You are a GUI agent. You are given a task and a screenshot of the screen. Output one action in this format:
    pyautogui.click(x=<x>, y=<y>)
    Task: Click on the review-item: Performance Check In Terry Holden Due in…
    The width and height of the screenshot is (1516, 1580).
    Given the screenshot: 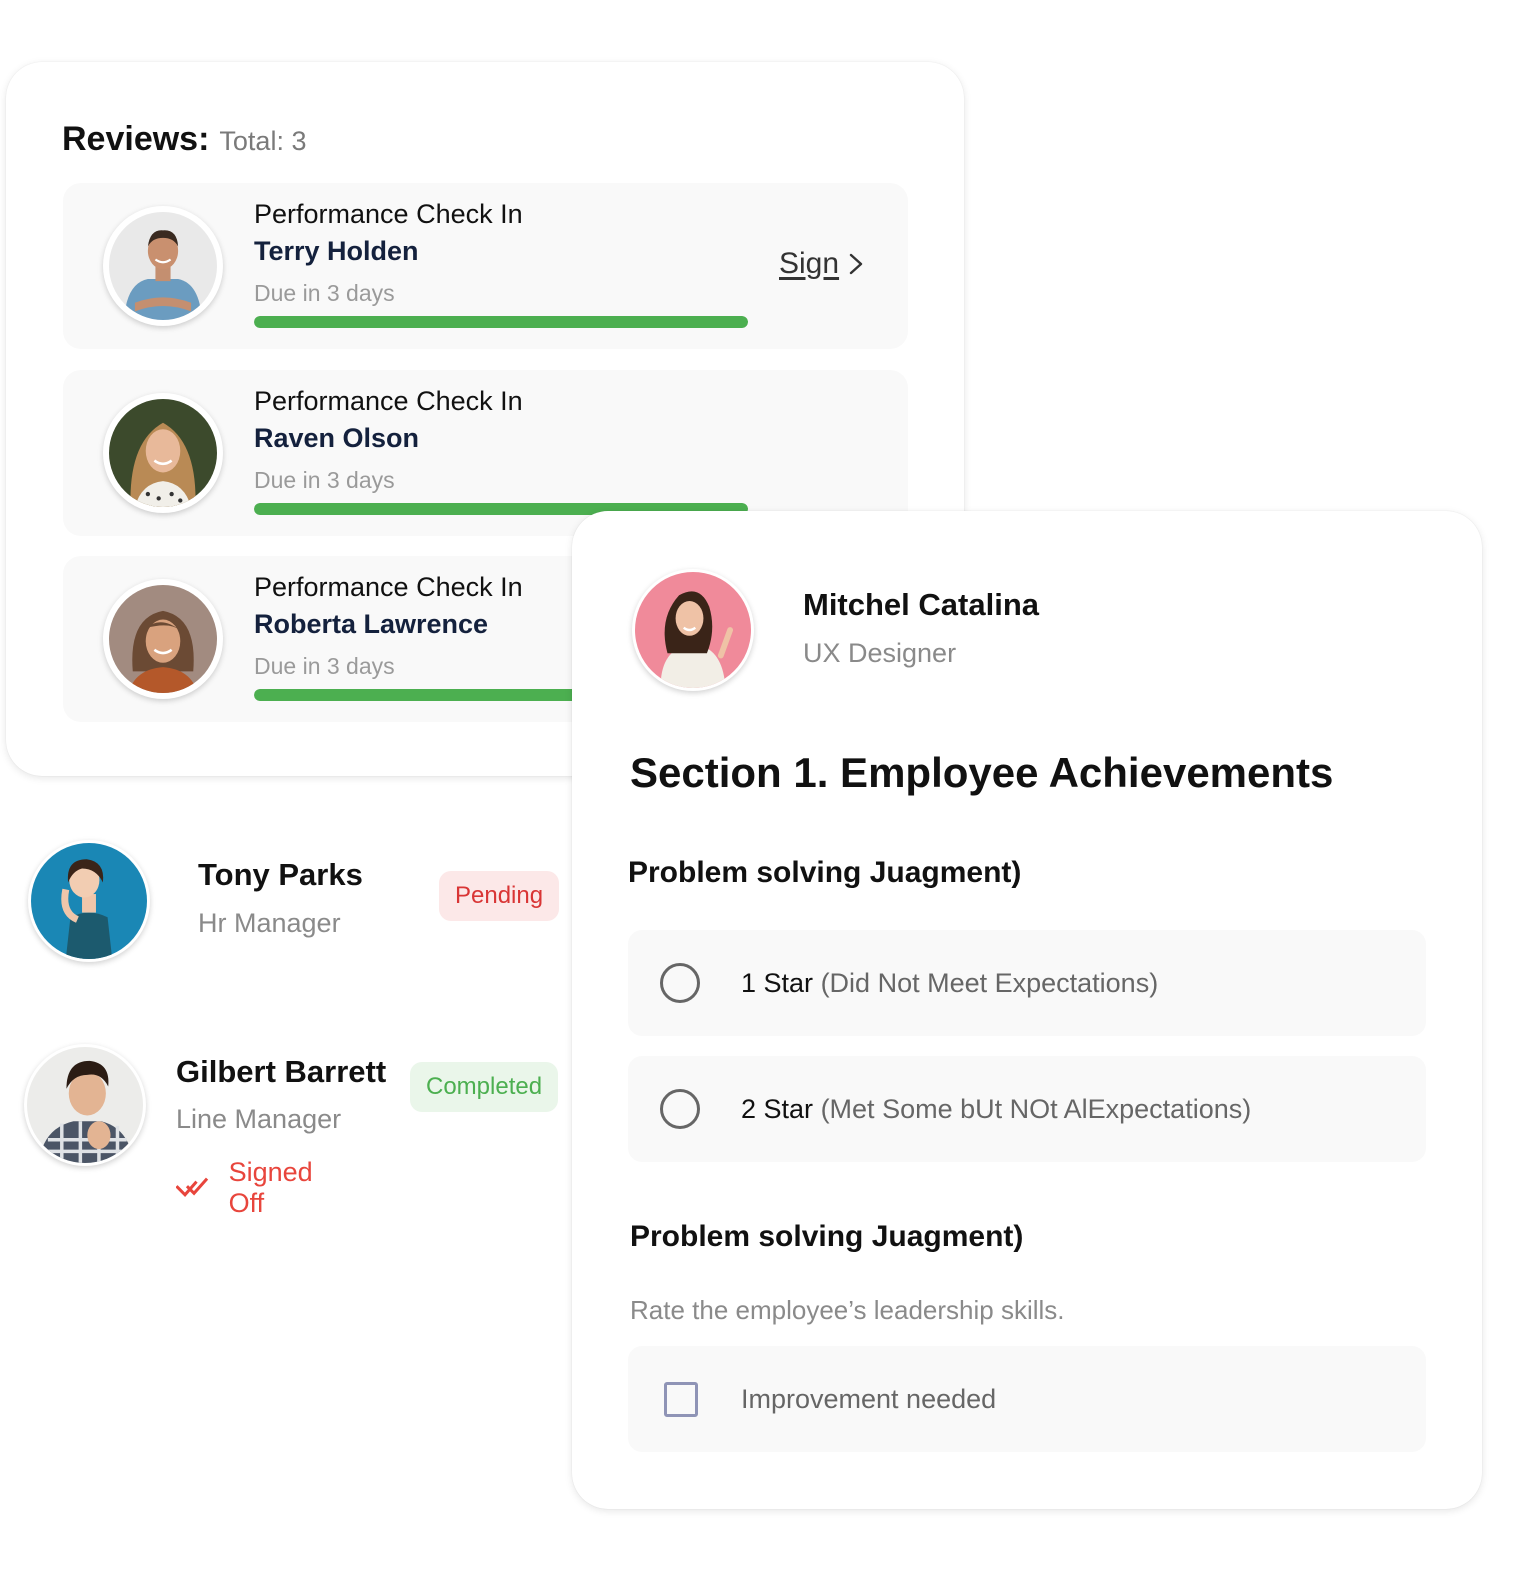 What is the action you would take?
    pyautogui.click(x=485, y=266)
    